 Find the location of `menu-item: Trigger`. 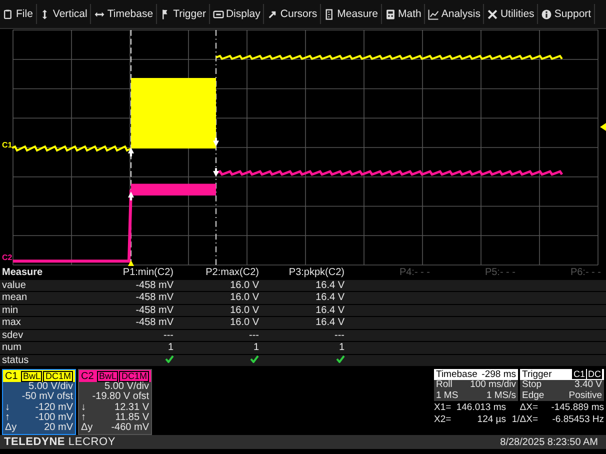

menu-item: Trigger is located at coordinates (183, 14).